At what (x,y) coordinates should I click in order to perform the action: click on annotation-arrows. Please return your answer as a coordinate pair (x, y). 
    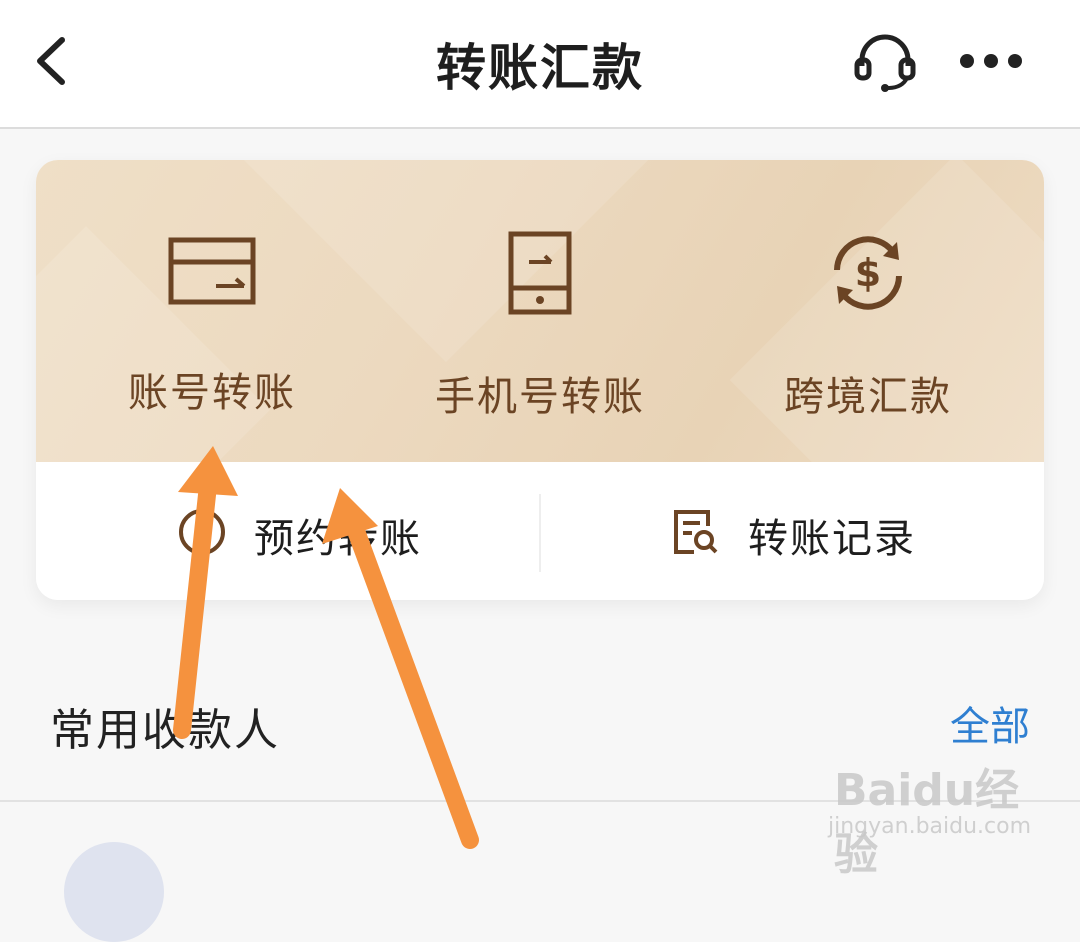
    Looking at the image, I should click on (326, 647).